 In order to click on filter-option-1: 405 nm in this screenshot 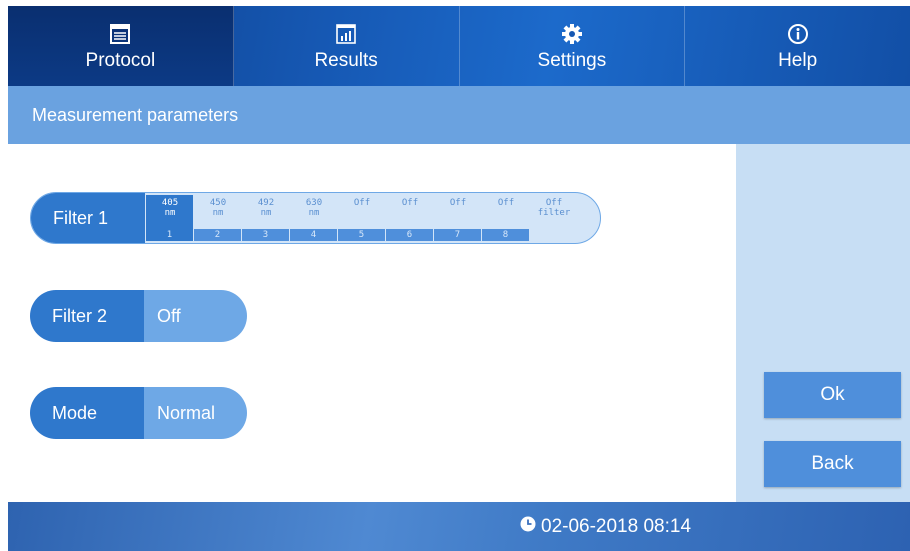, I will do `click(170, 208)`.